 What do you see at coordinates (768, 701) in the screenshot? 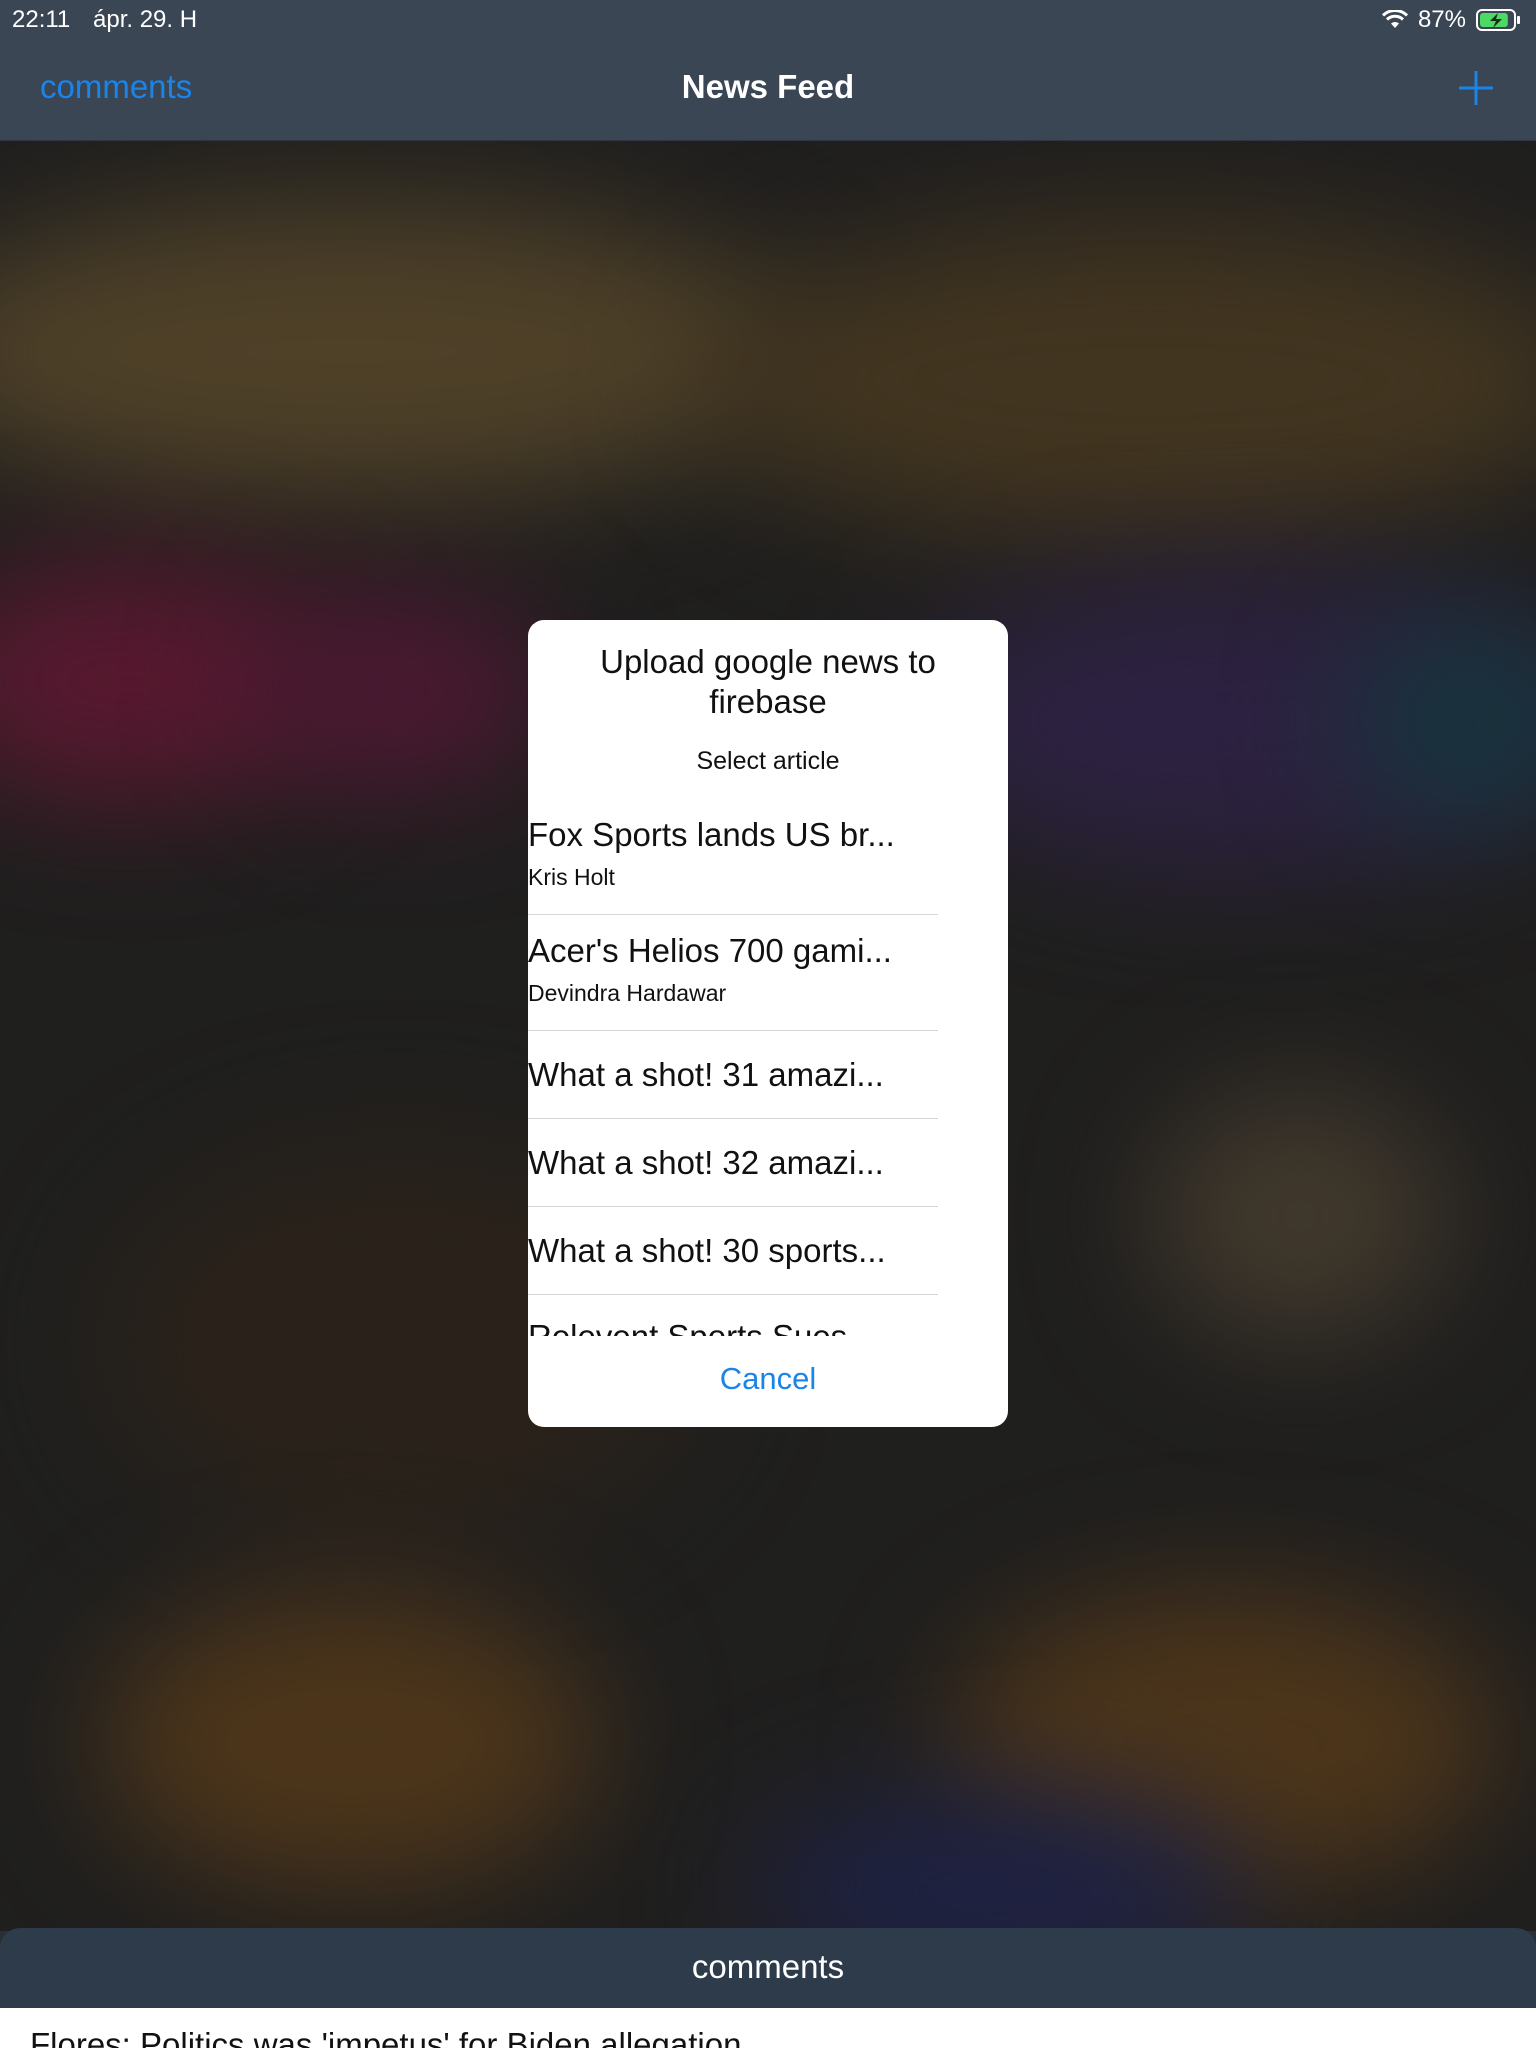
I see `dialog-title-line: firebase` at bounding box center [768, 701].